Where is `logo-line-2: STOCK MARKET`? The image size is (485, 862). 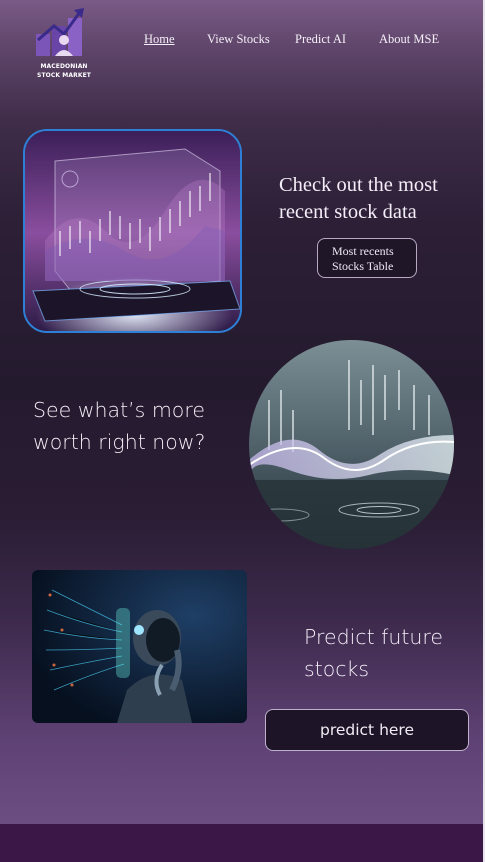
logo-line-2: STOCK MARKET is located at coordinates (64, 75).